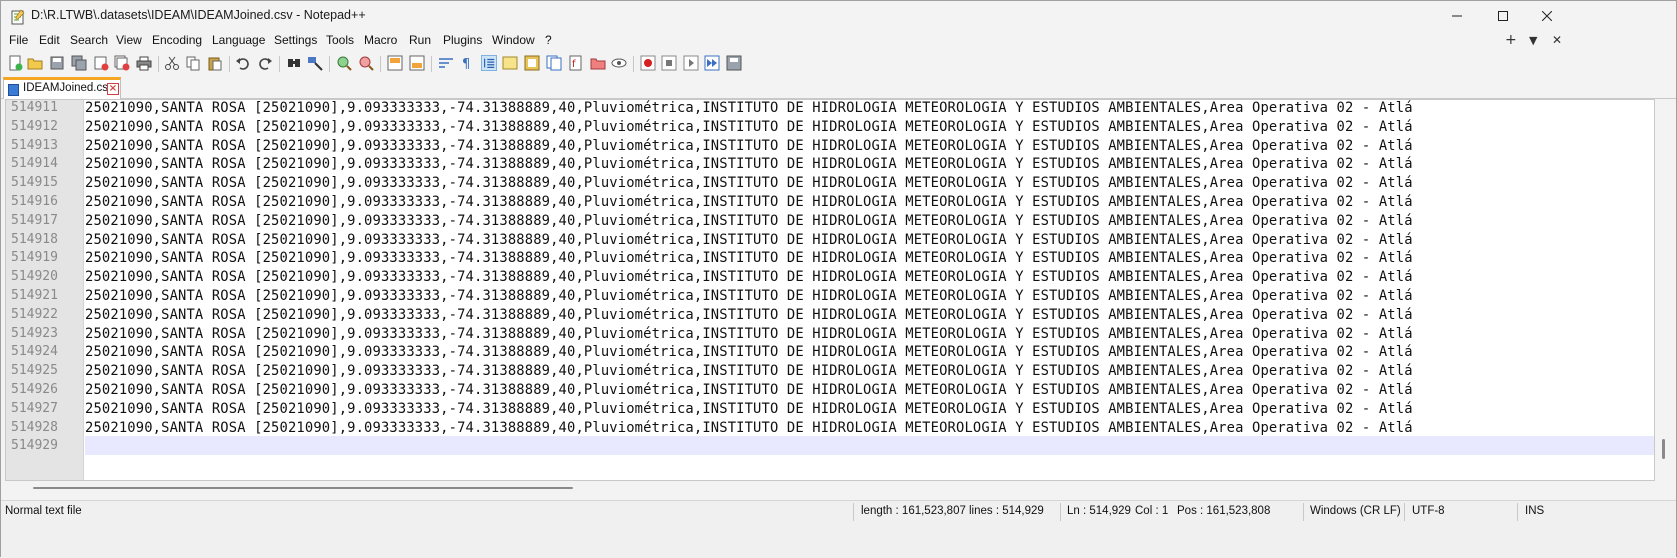 This screenshot has width=1677, height=558. What do you see at coordinates (417, 63) in the screenshot?
I see `sync-horizontal-icon` at bounding box center [417, 63].